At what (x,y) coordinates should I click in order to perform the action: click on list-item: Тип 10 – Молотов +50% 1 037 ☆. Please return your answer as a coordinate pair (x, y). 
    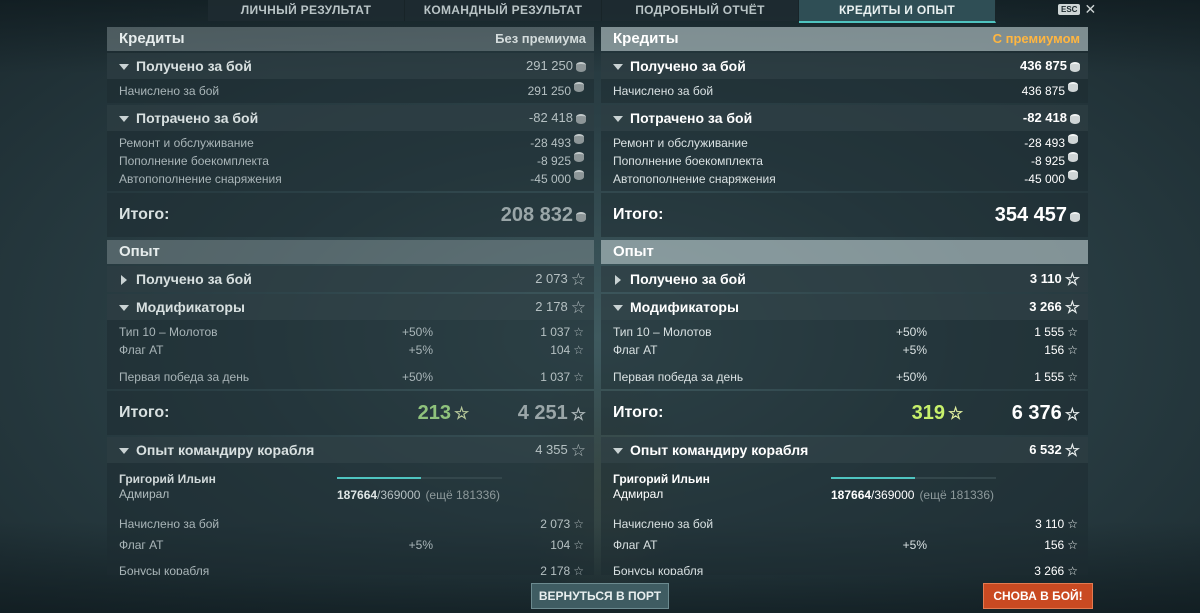
    Looking at the image, I should click on (351, 332).